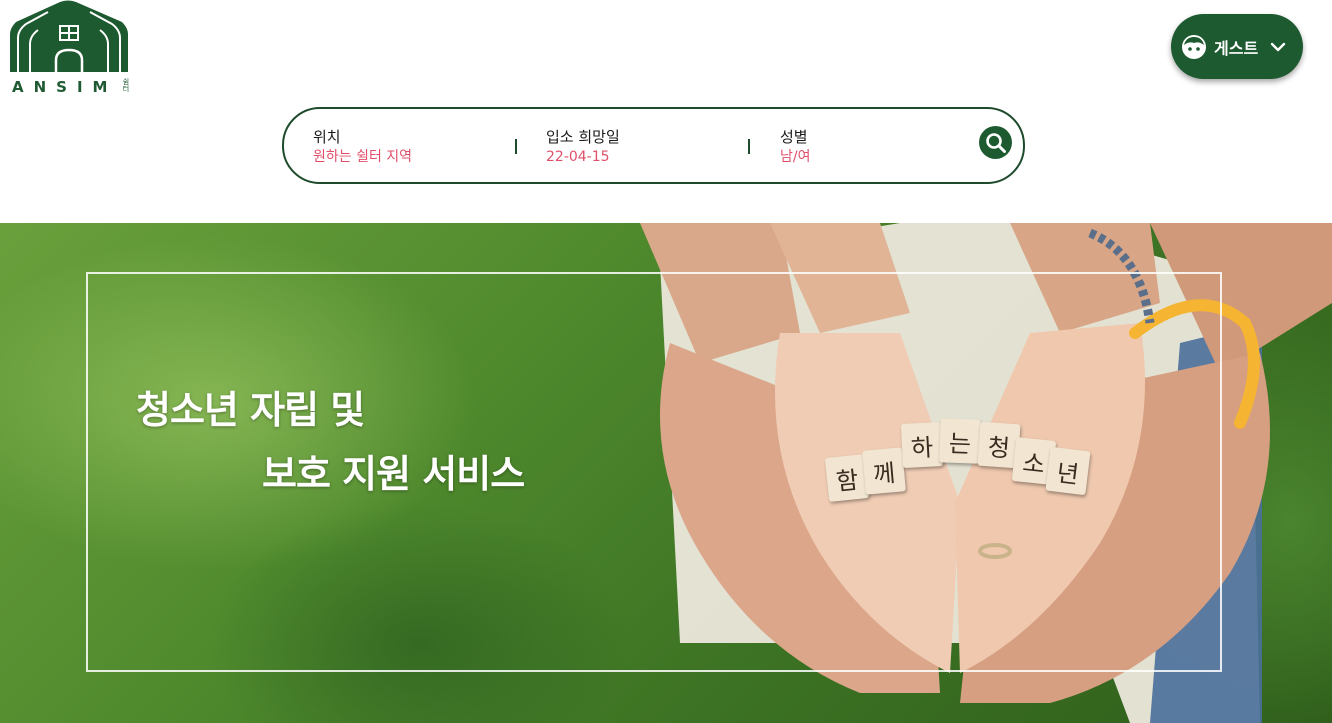 The image size is (1332, 723). What do you see at coordinates (362, 147) in the screenshot?
I see `location-field: 위치 원하는 쉴터 지역` at bounding box center [362, 147].